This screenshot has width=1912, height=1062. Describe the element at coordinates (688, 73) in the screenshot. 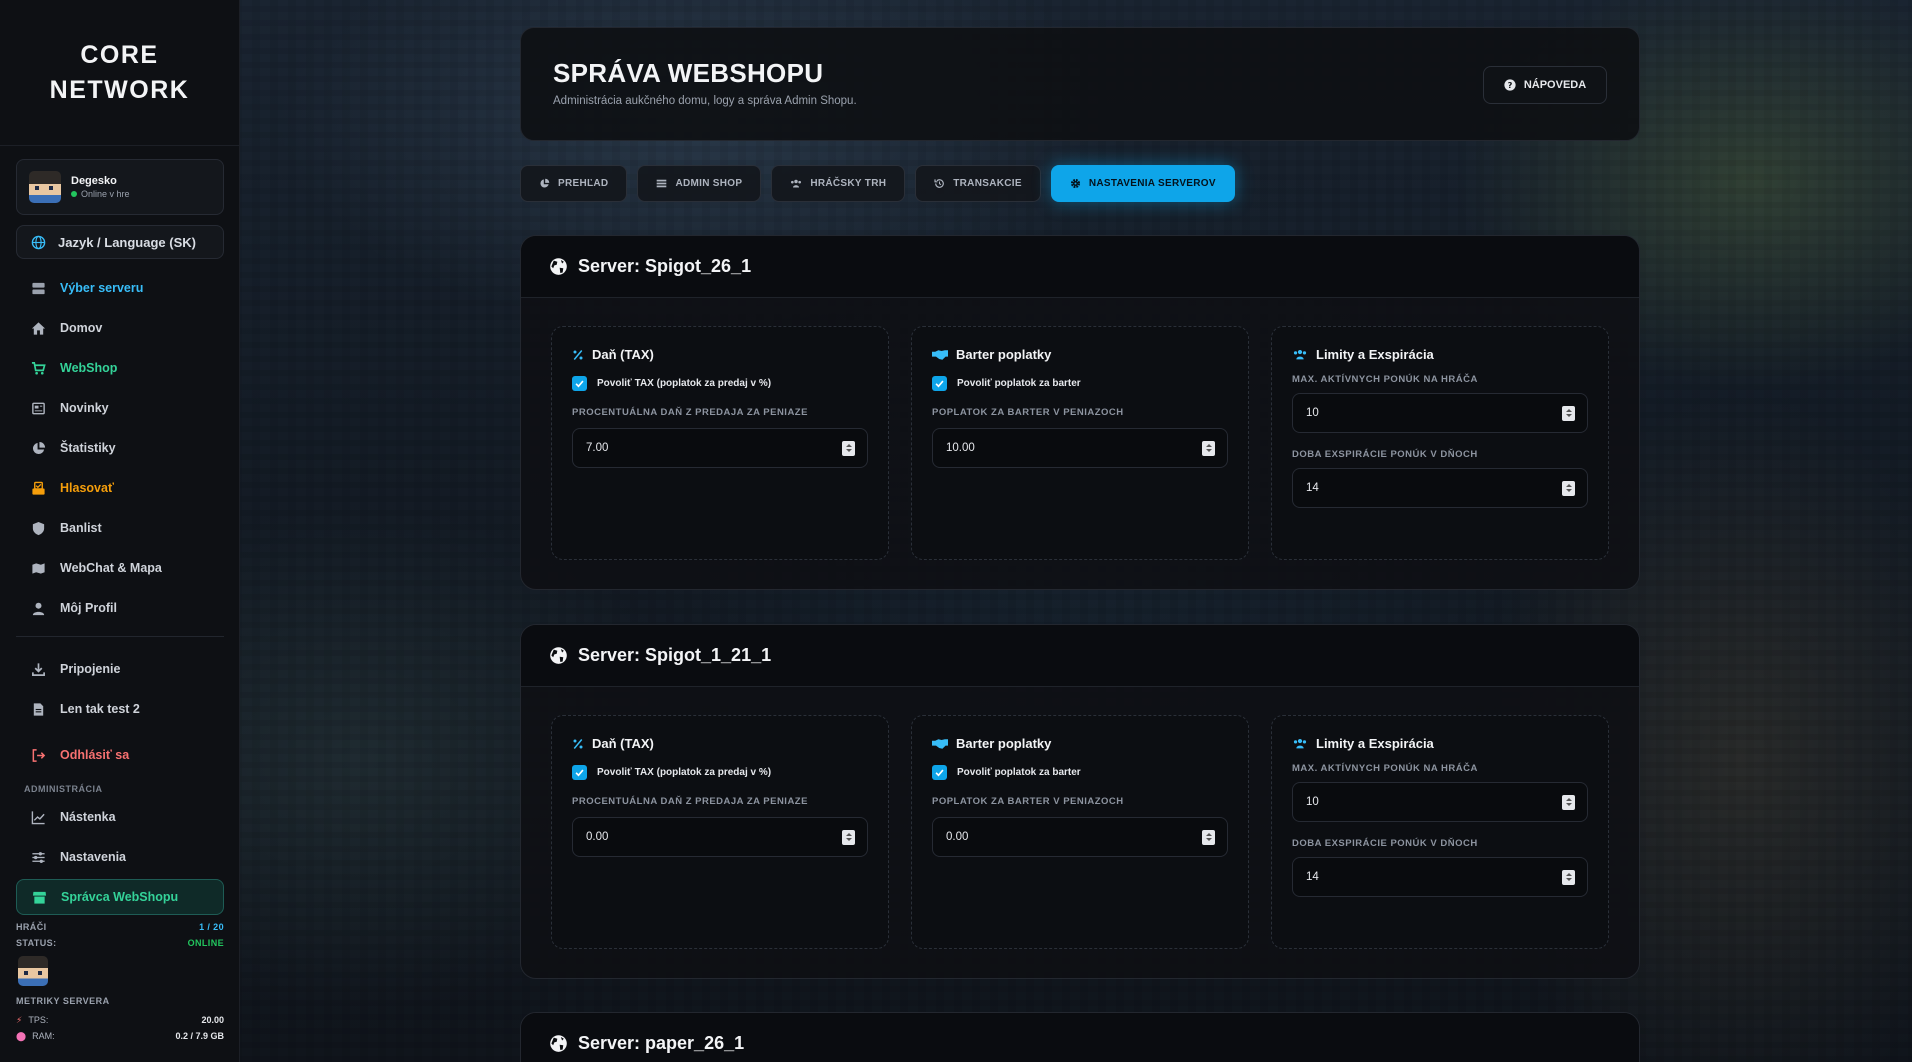

I see `page-title: SPRÁVA WEBSHOPU` at that location.